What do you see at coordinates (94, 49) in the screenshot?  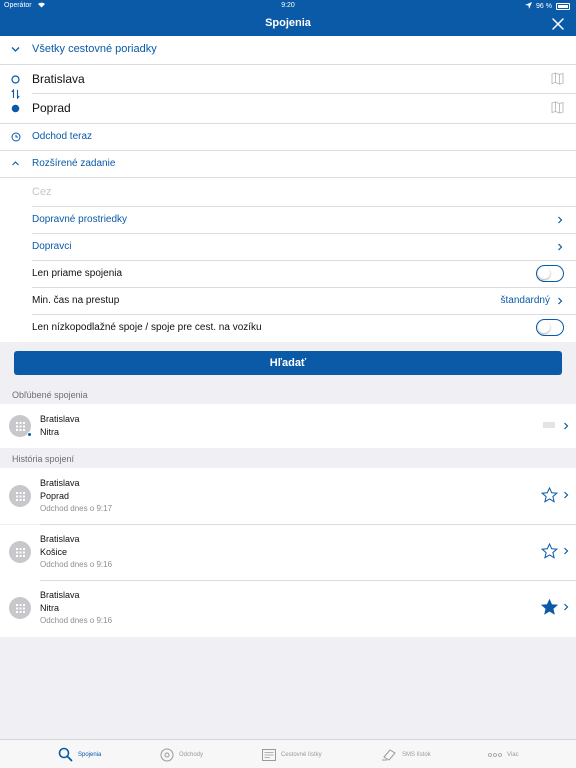 I see `timetables-label: Všetky cestovné poriadky` at bounding box center [94, 49].